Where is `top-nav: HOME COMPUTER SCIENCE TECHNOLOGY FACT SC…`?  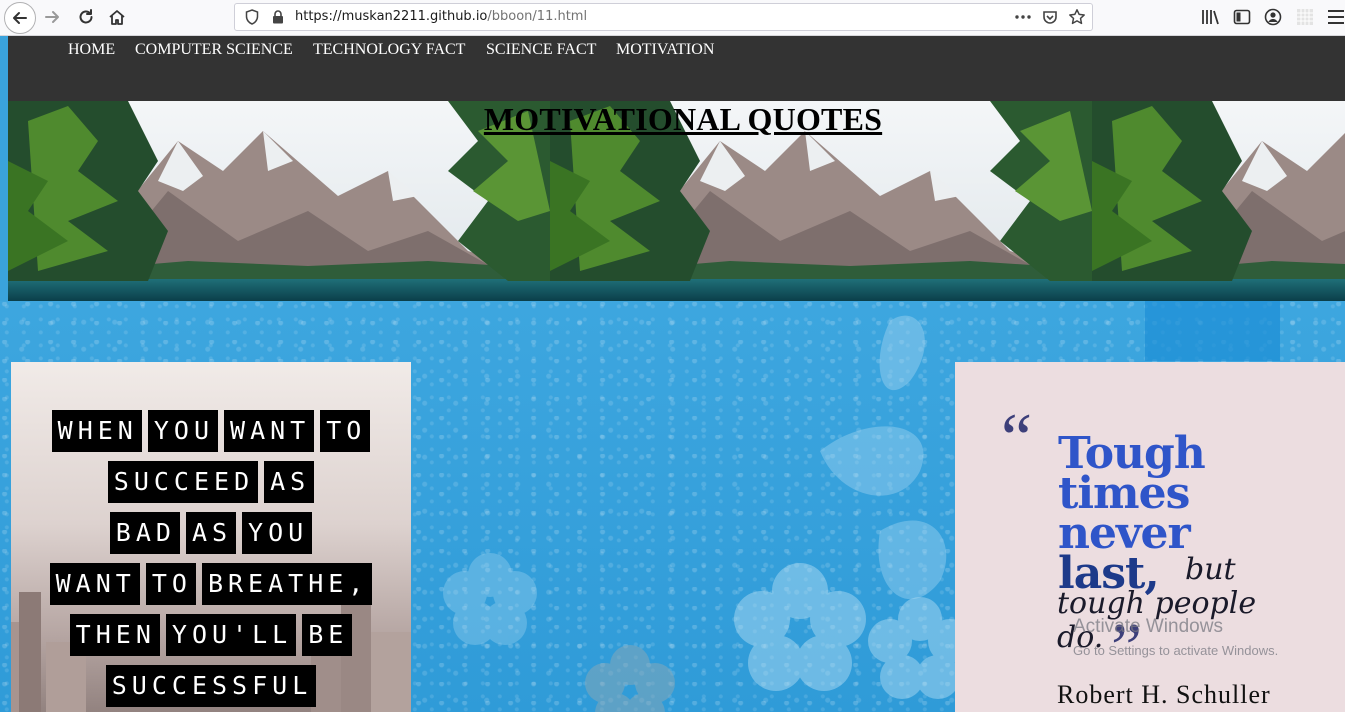 top-nav: HOME COMPUTER SCIENCE TECHNOLOGY FACT SC… is located at coordinates (676, 68).